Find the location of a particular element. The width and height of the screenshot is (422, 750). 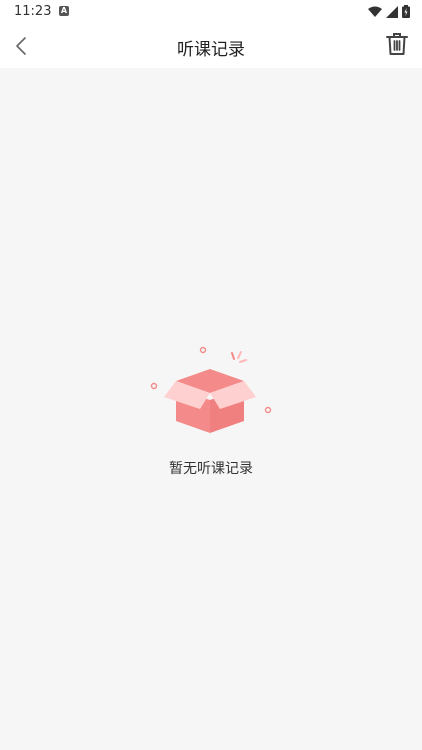

delete-button is located at coordinates (398, 45).